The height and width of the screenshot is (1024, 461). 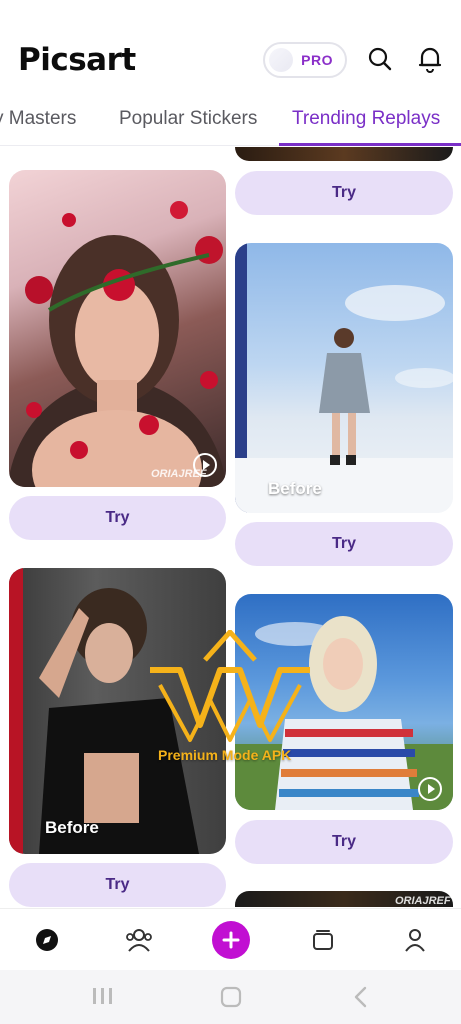 What do you see at coordinates (103, 998) in the screenshot?
I see `recent-apps-icon` at bounding box center [103, 998].